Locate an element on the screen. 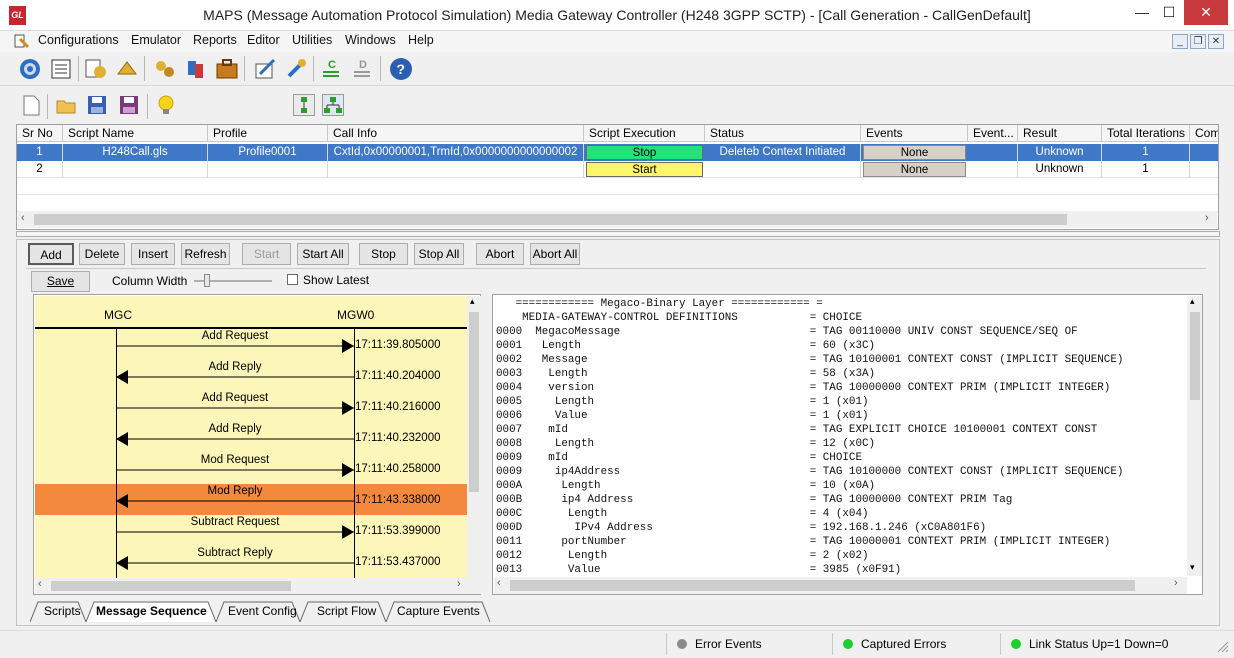 The height and width of the screenshot is (658, 1234). menu-emulator: Emulator is located at coordinates (156, 40).